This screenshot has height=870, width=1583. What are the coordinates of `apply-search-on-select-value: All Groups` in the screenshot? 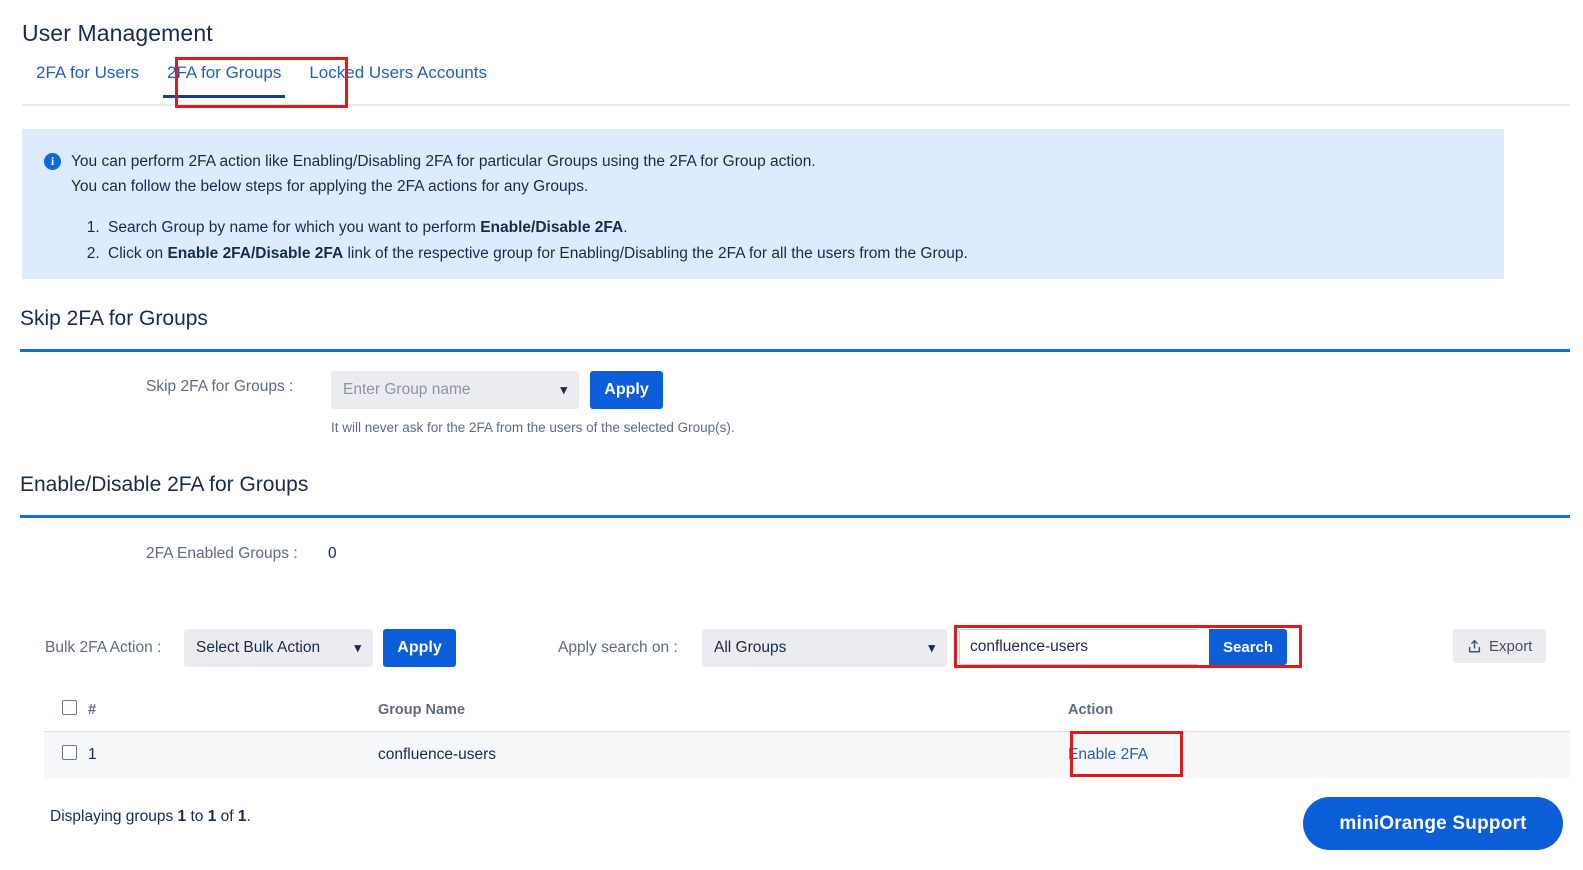 It's located at (750, 647).